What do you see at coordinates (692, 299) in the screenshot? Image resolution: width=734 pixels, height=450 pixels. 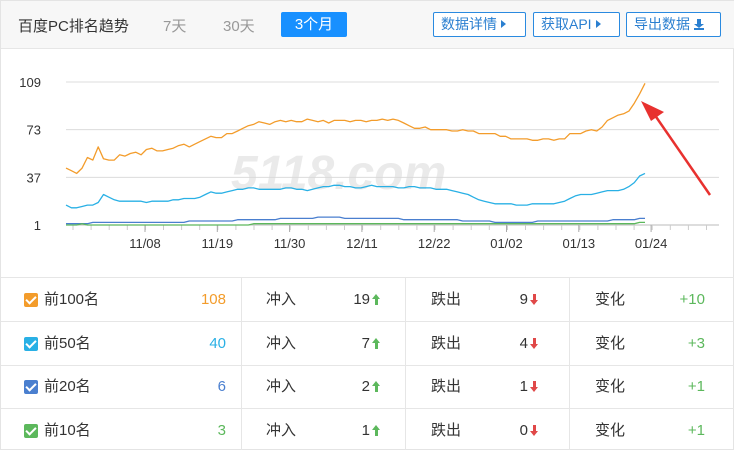 I see `change-value: +10` at bounding box center [692, 299].